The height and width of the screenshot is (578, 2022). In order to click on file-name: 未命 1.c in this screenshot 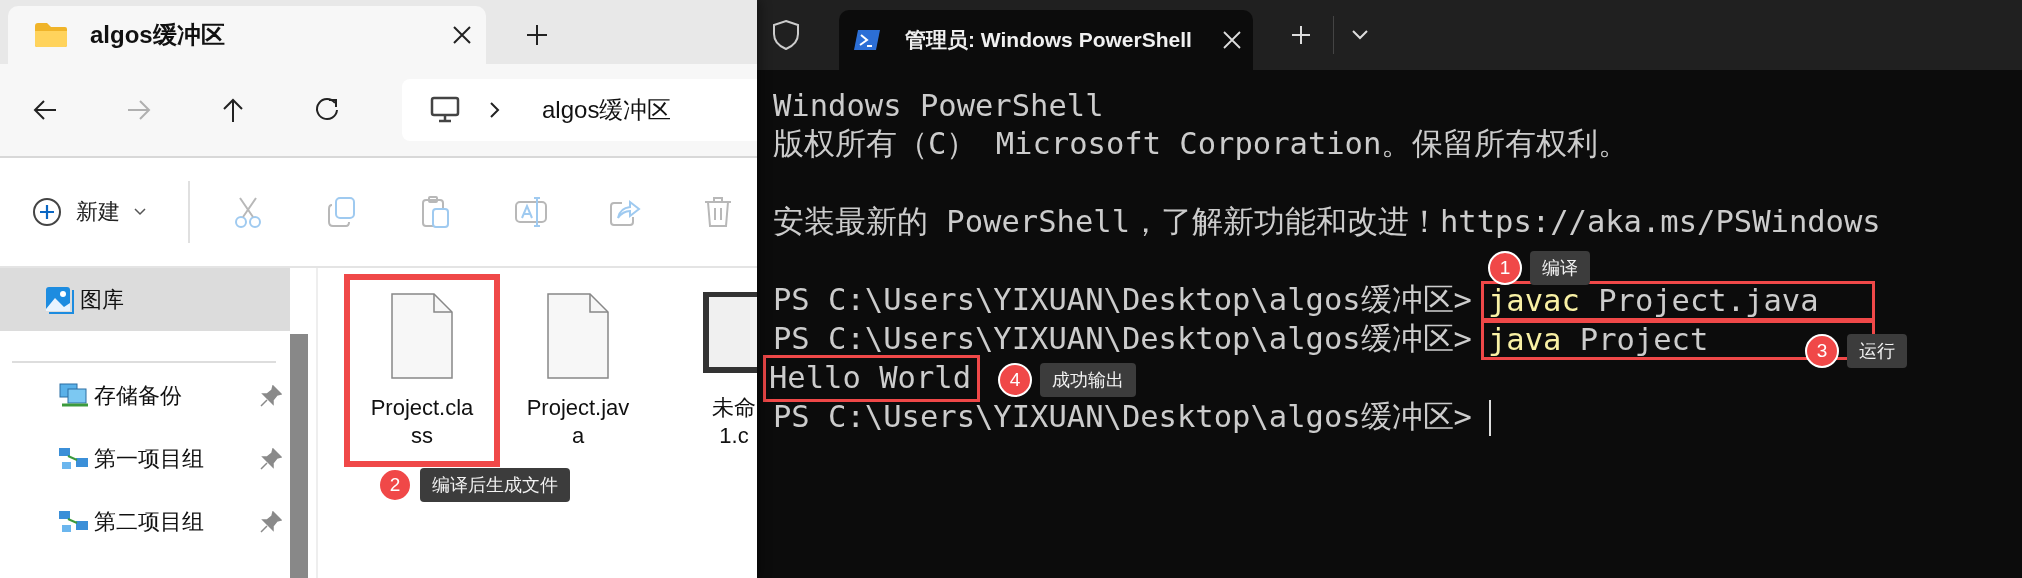, I will do `click(734, 421)`.